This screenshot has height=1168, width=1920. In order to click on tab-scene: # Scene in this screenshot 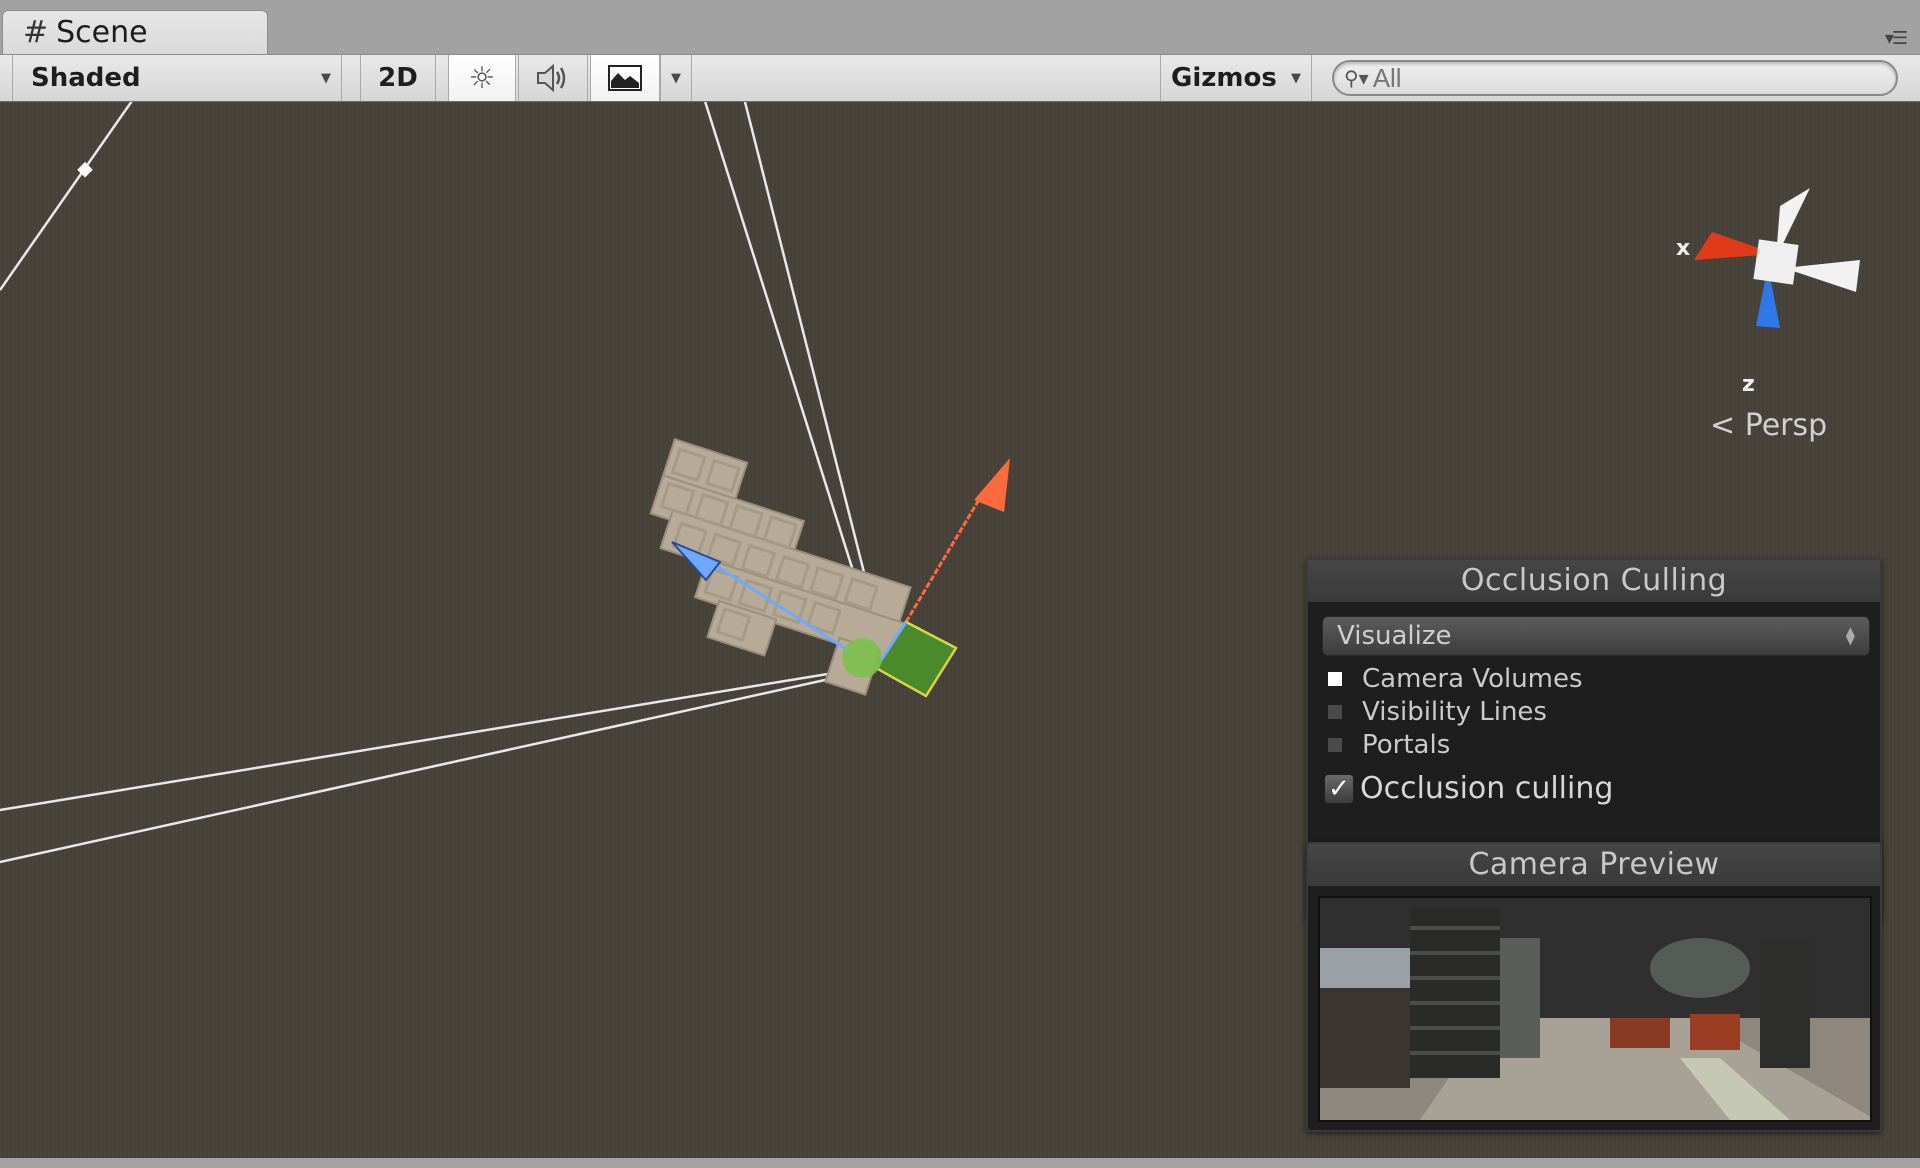, I will do `click(135, 32)`.